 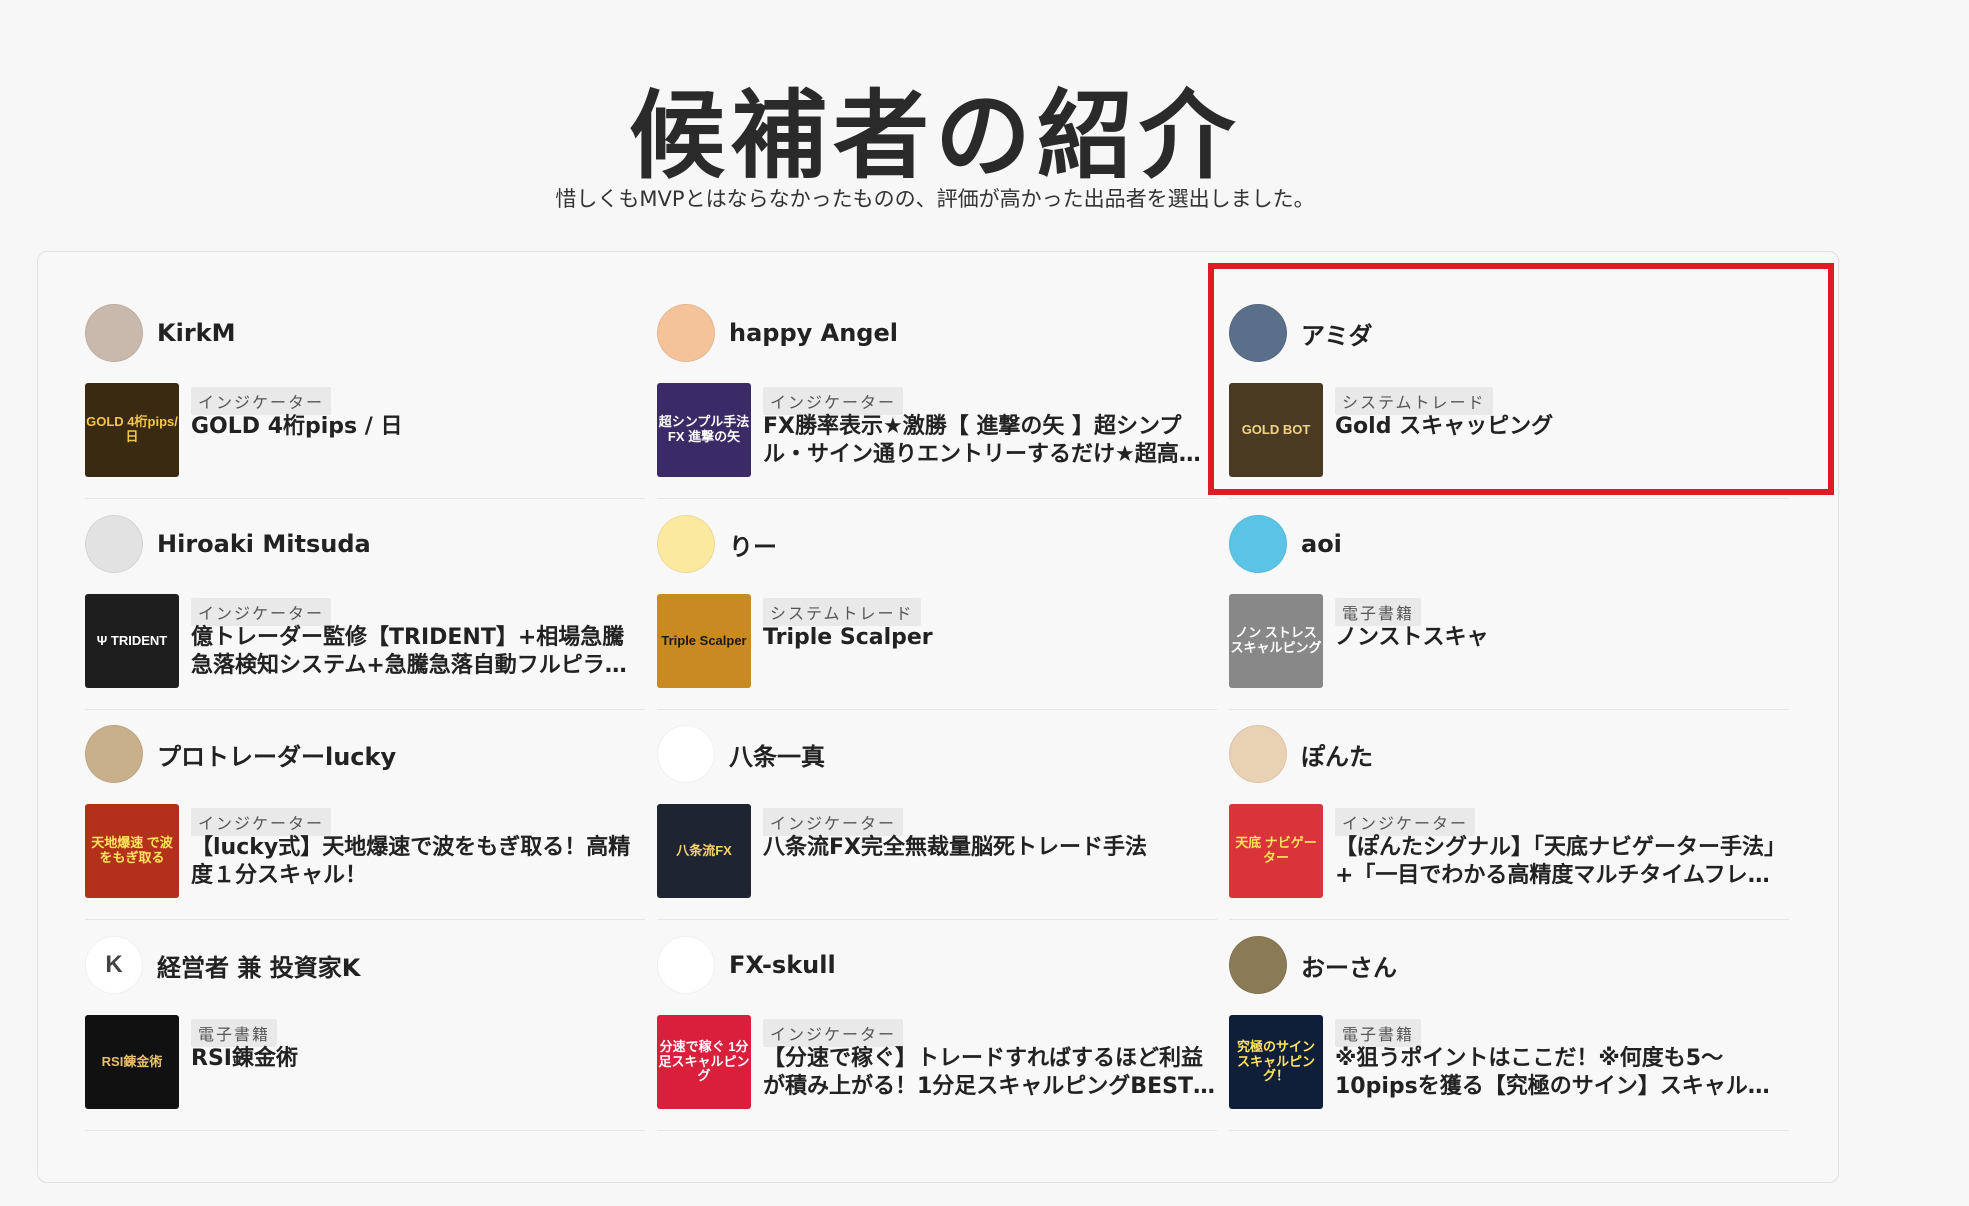 What do you see at coordinates (686, 754) in the screenshot?
I see `masked-character-icon` at bounding box center [686, 754].